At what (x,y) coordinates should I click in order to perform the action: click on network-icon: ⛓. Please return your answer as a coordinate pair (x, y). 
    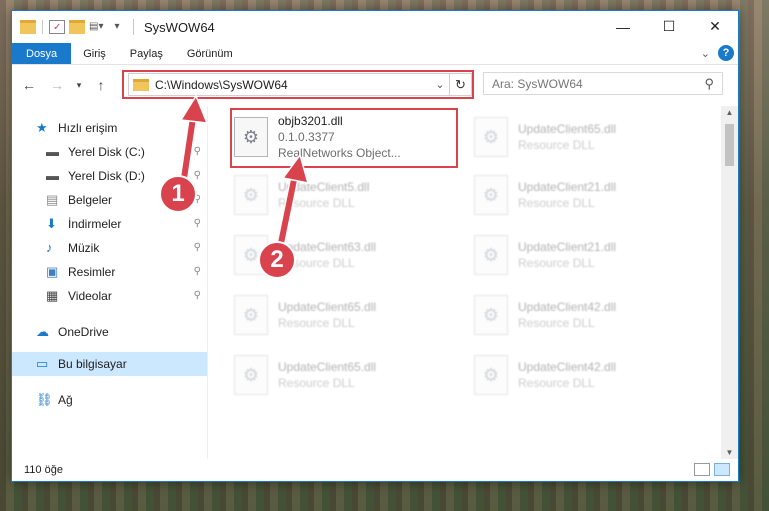
    Looking at the image, I should click on (44, 399).